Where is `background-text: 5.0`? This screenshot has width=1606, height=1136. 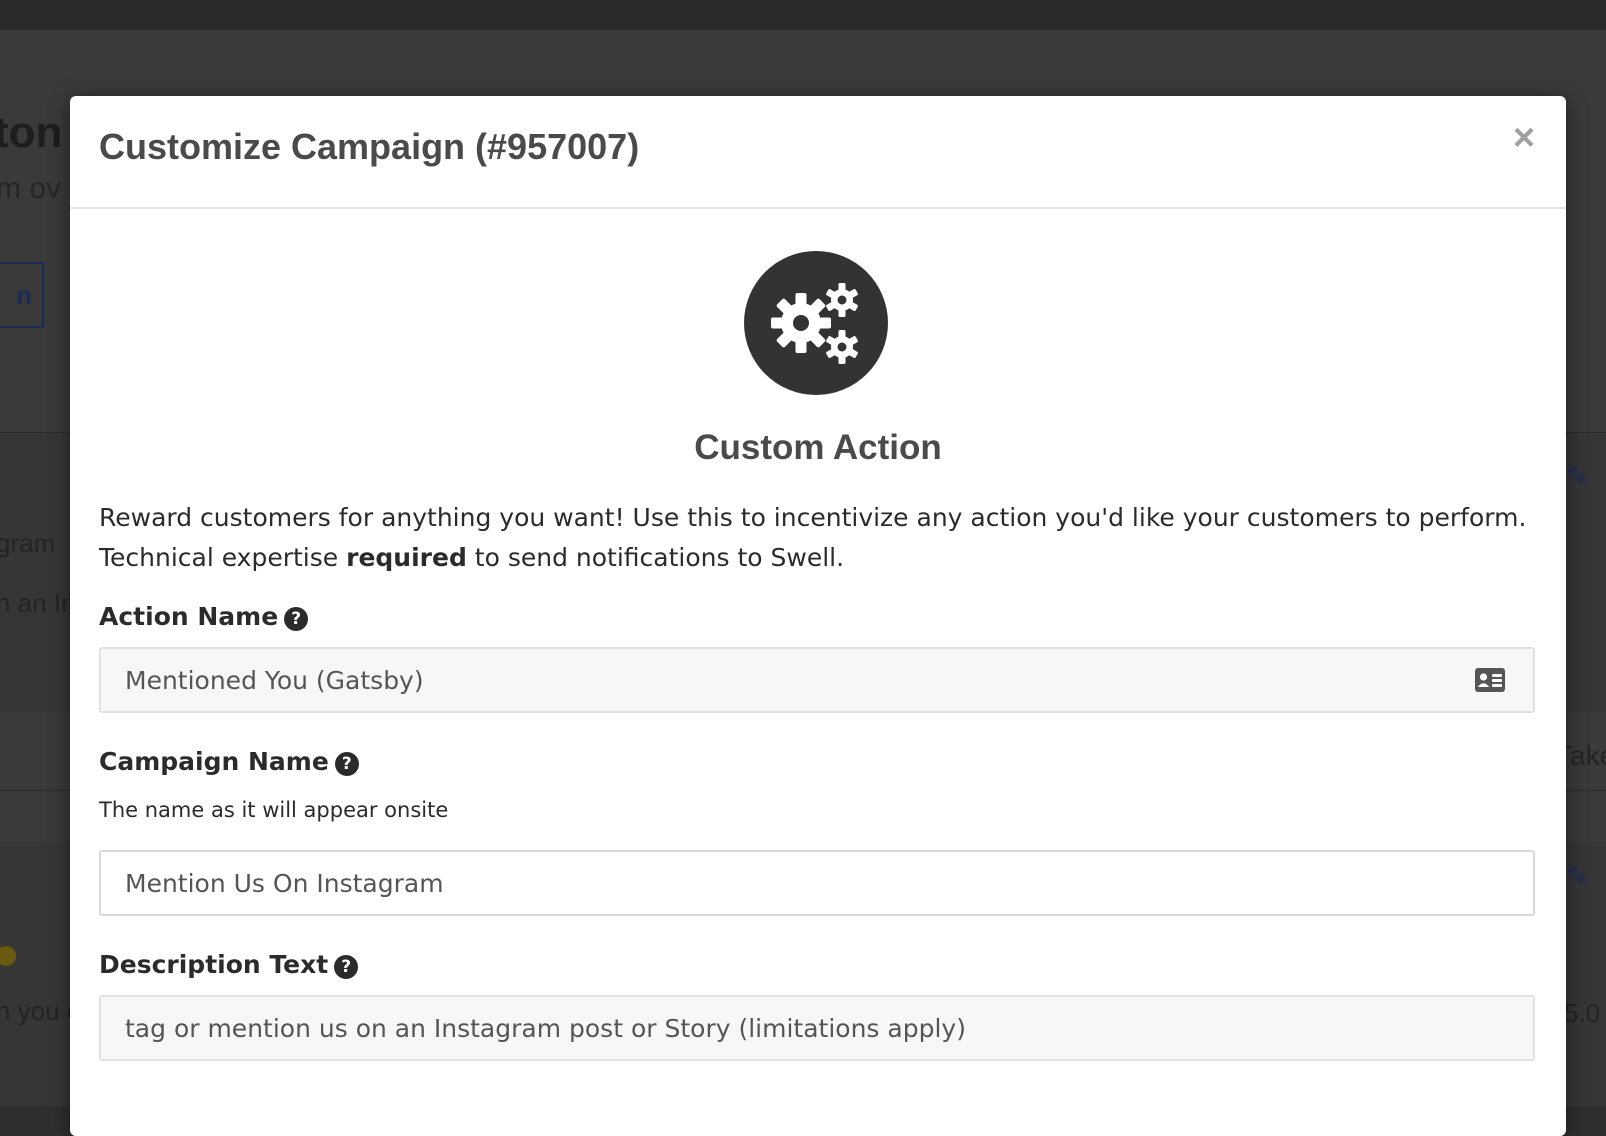 background-text: 5.0 is located at coordinates (1582, 1013).